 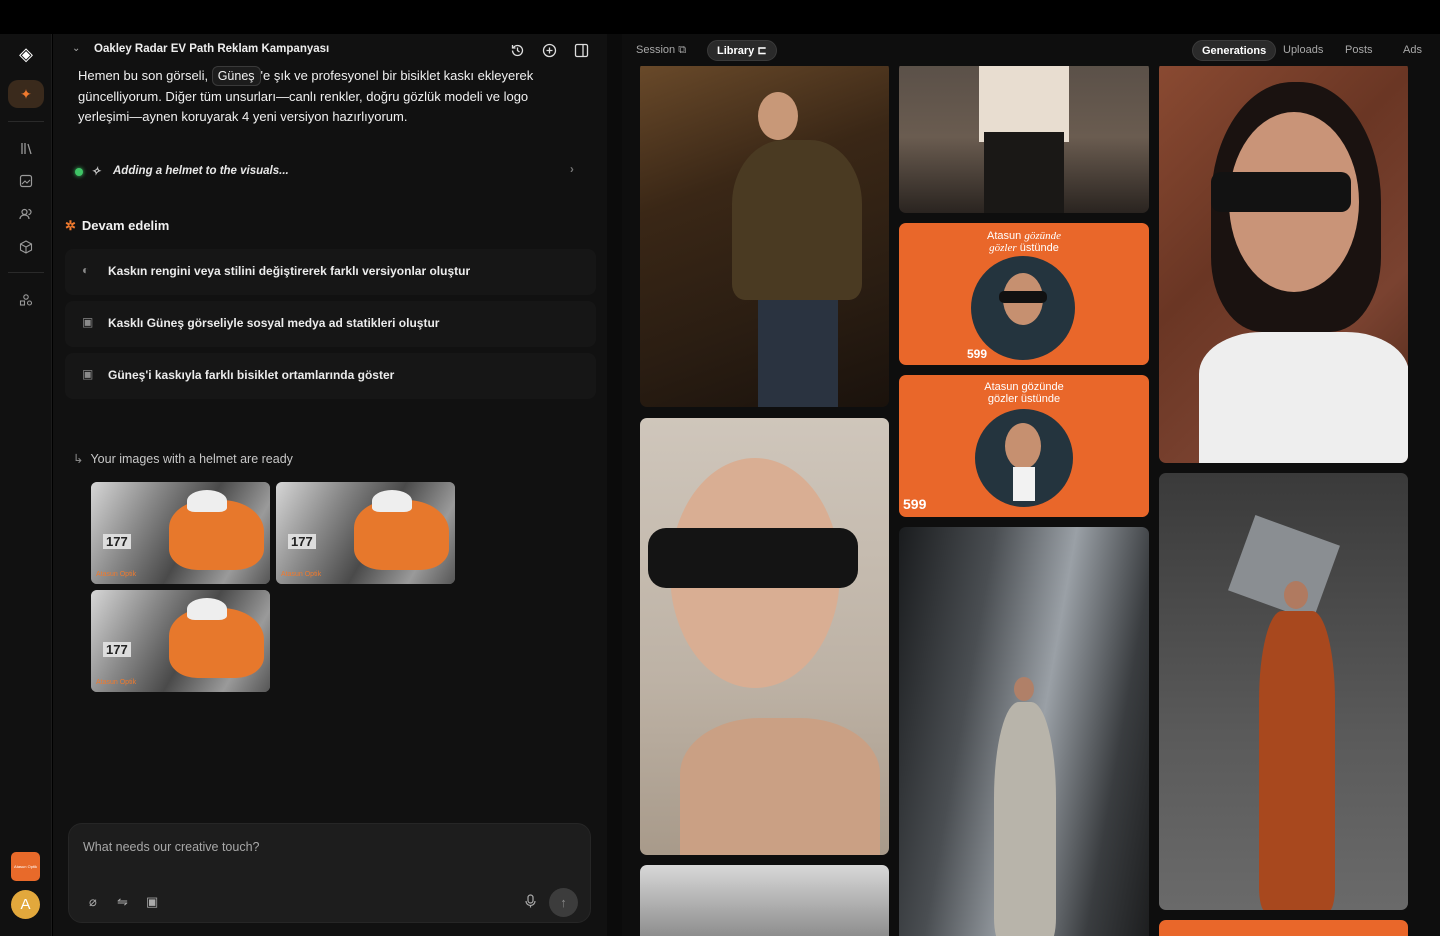 I want to click on box-icon, so click(x=26, y=247).